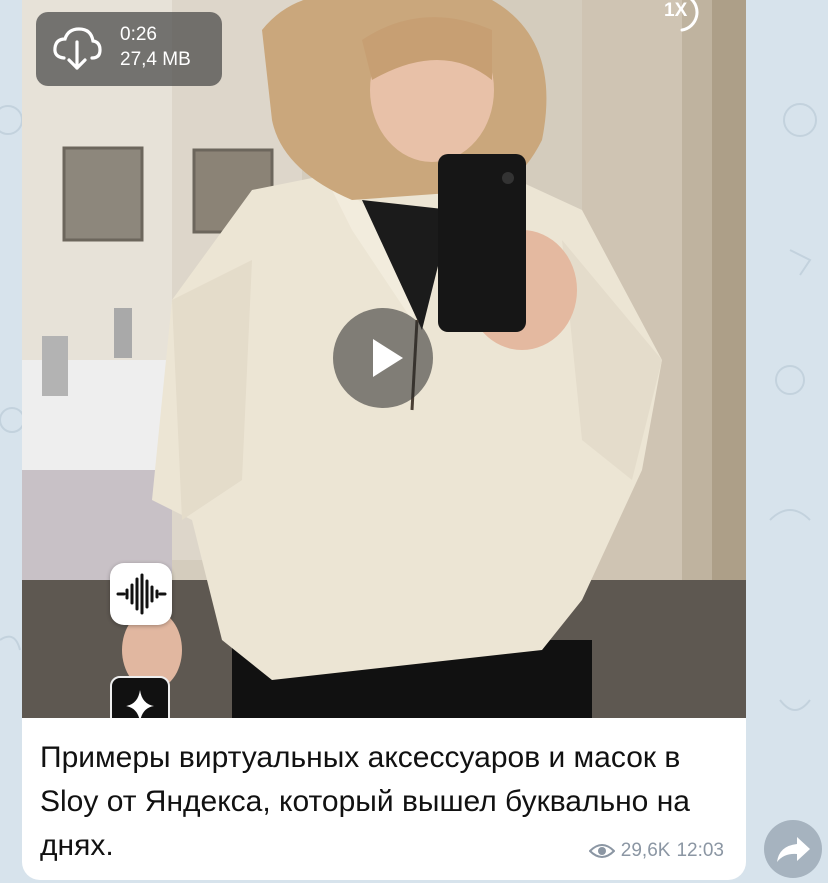 The height and width of the screenshot is (883, 828). What do you see at coordinates (601, 851) in the screenshot?
I see `eye-icon` at bounding box center [601, 851].